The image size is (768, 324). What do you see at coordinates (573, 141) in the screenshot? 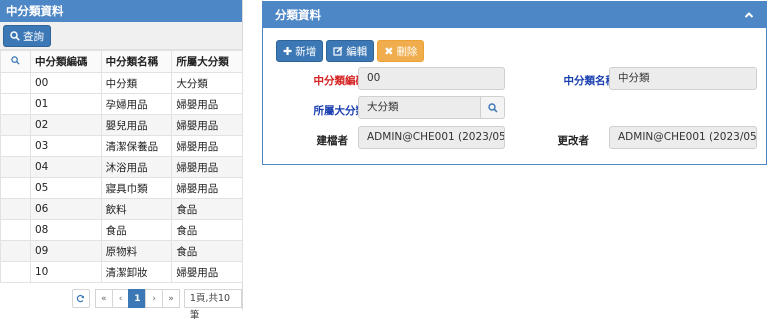
I see `modifier-field-label: 更改者` at bounding box center [573, 141].